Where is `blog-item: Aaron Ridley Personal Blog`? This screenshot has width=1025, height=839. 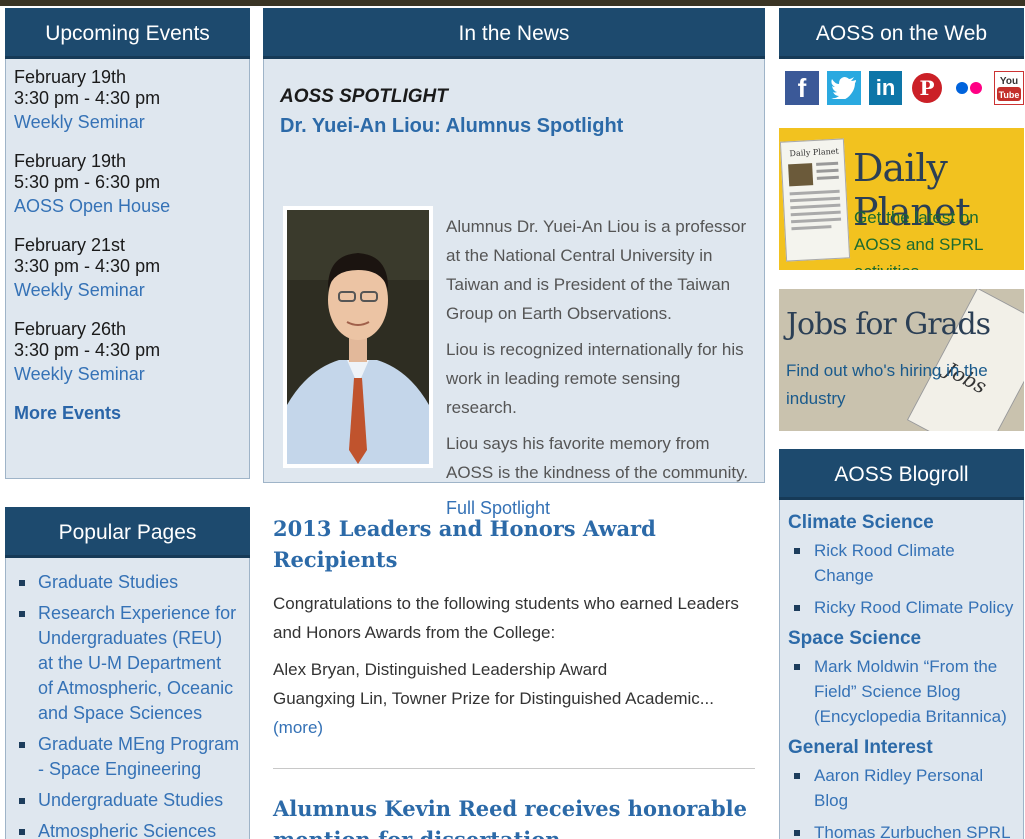 blog-item: Aaron Ridley Personal Blog is located at coordinates (902, 788).